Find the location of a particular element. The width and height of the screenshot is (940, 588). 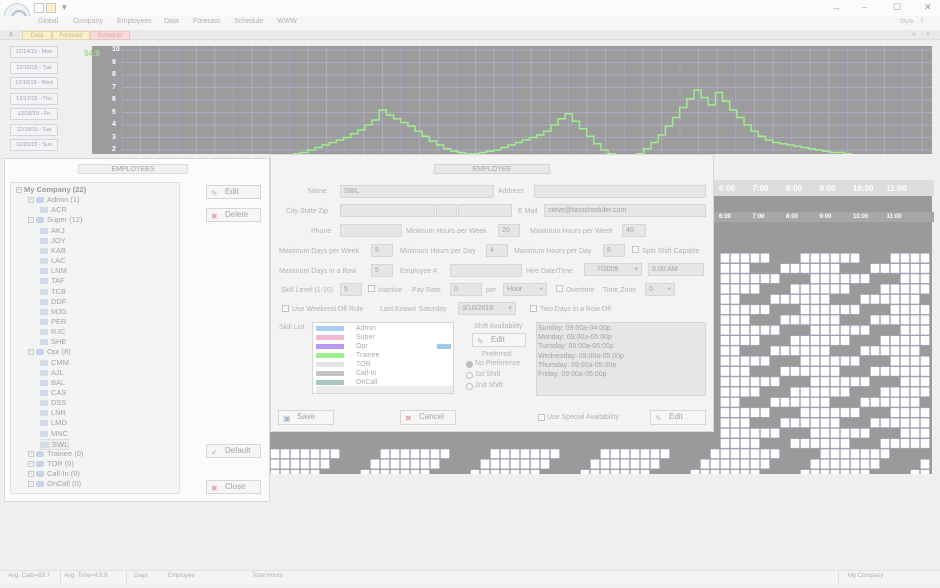

tab-schedule: Schedule is located at coordinates (110, 35).